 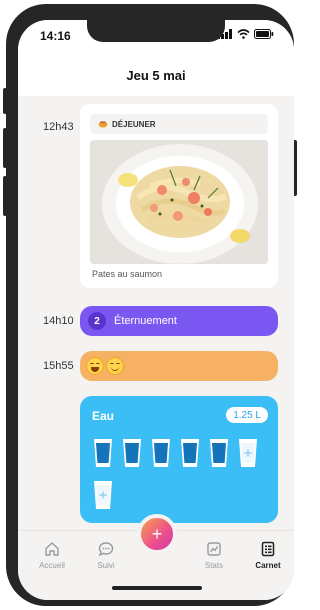 What do you see at coordinates (179, 321) in the screenshot?
I see `sneeze-entry: 2 Éternuement` at bounding box center [179, 321].